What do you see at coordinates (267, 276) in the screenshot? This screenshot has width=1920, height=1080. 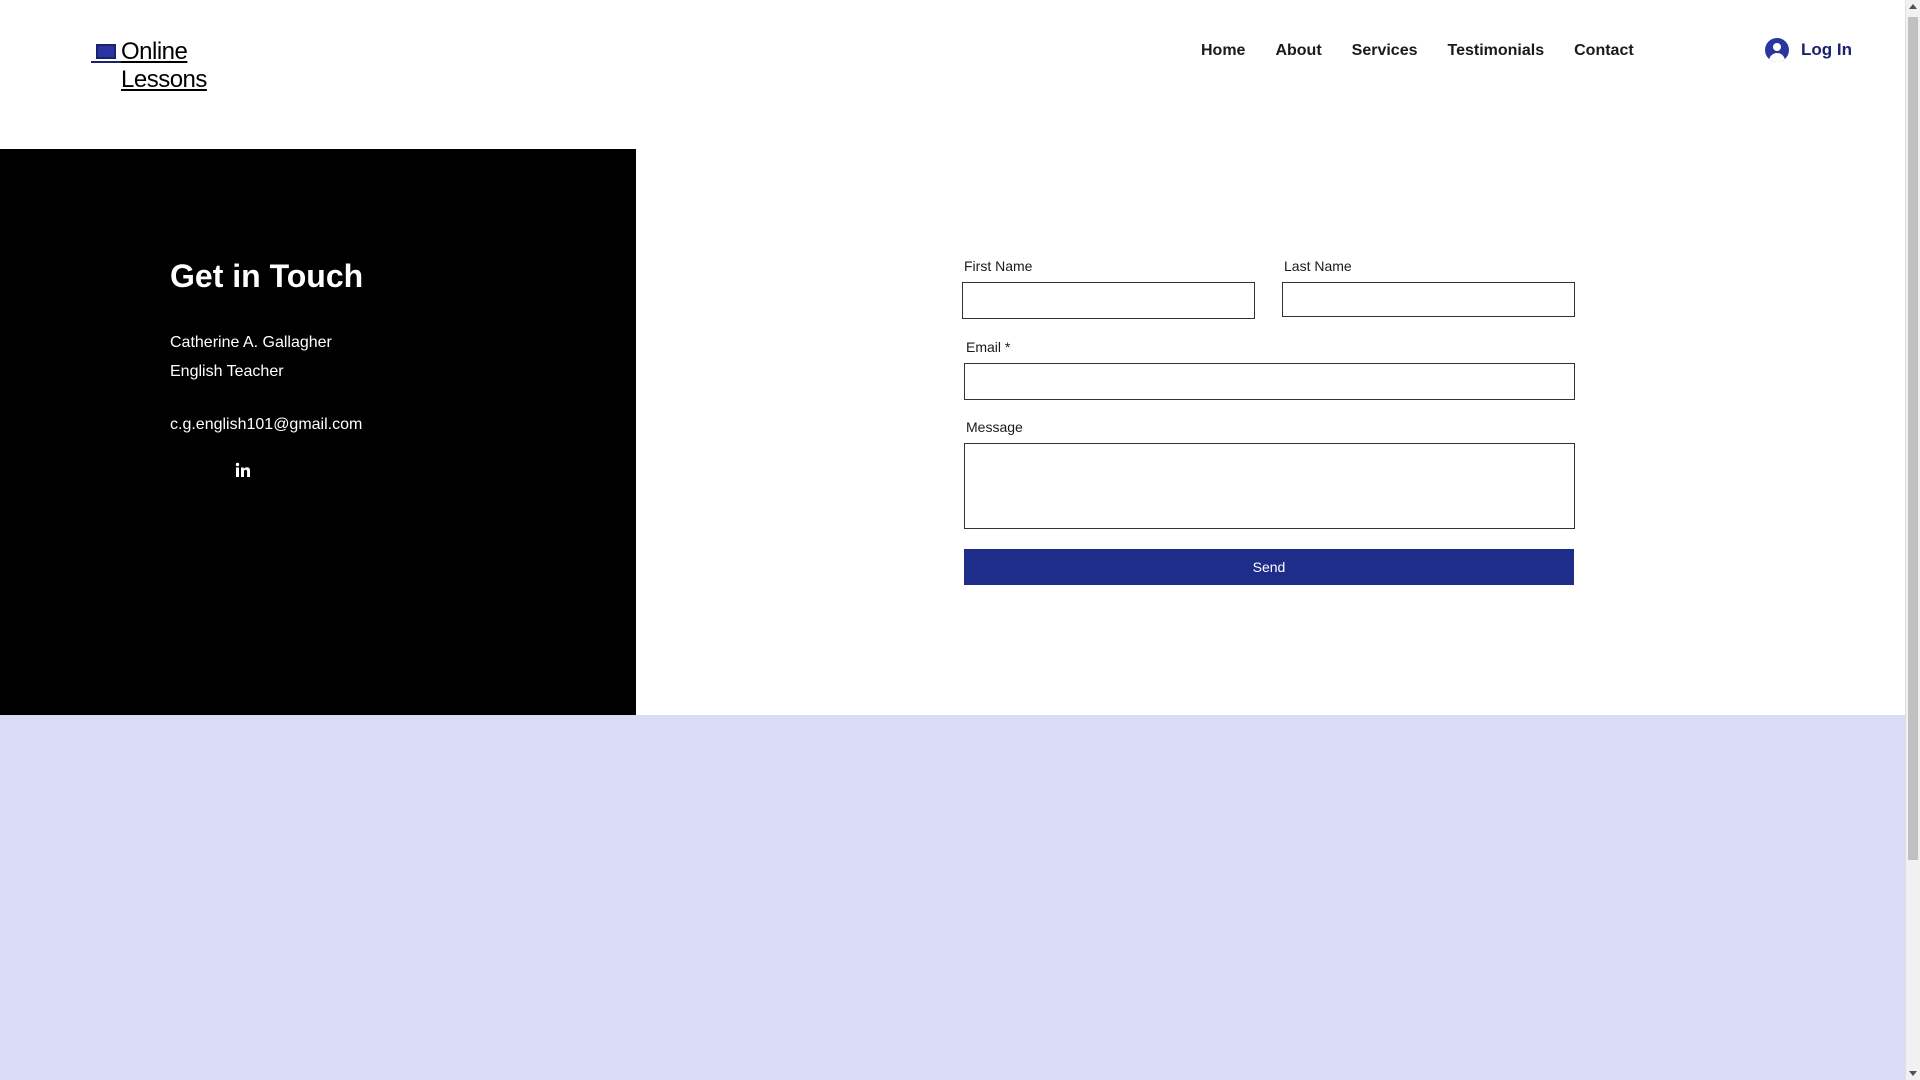 I see `contact-title: Get in Touch` at bounding box center [267, 276].